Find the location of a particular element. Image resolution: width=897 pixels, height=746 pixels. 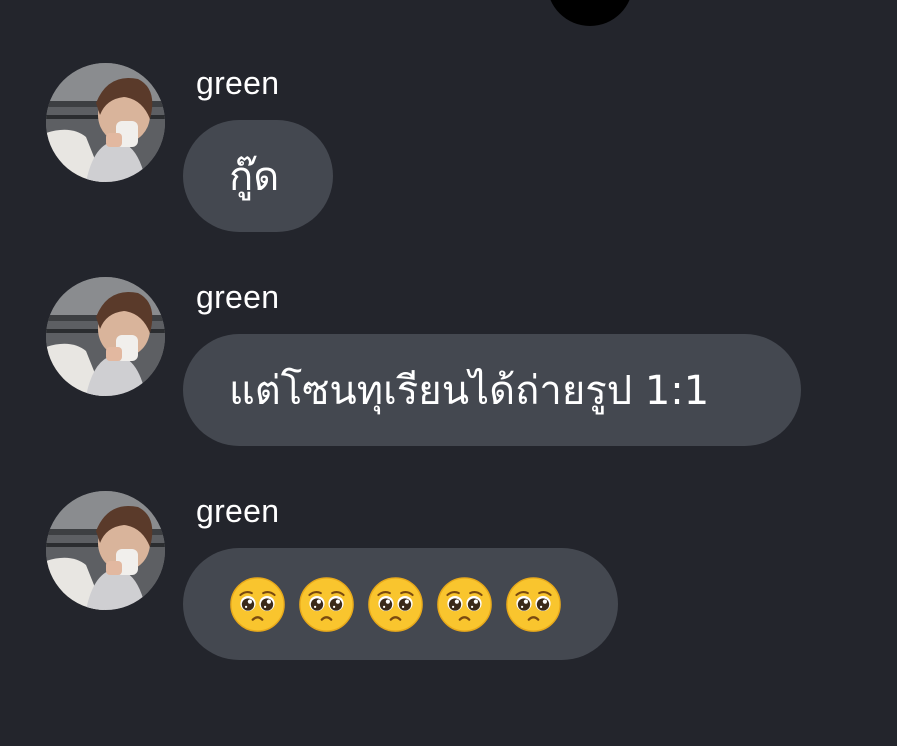

message-bubble is located at coordinates (400, 604).